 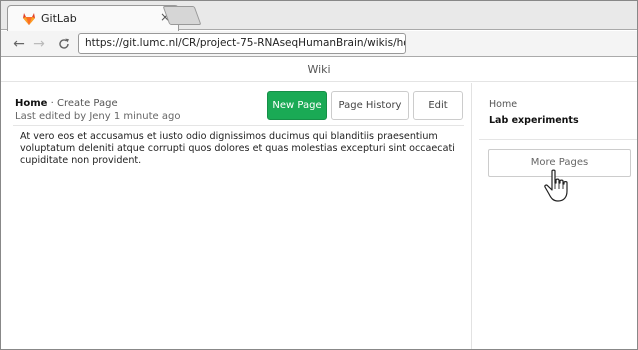 I want to click on page-title: Wiki, so click(x=319, y=70).